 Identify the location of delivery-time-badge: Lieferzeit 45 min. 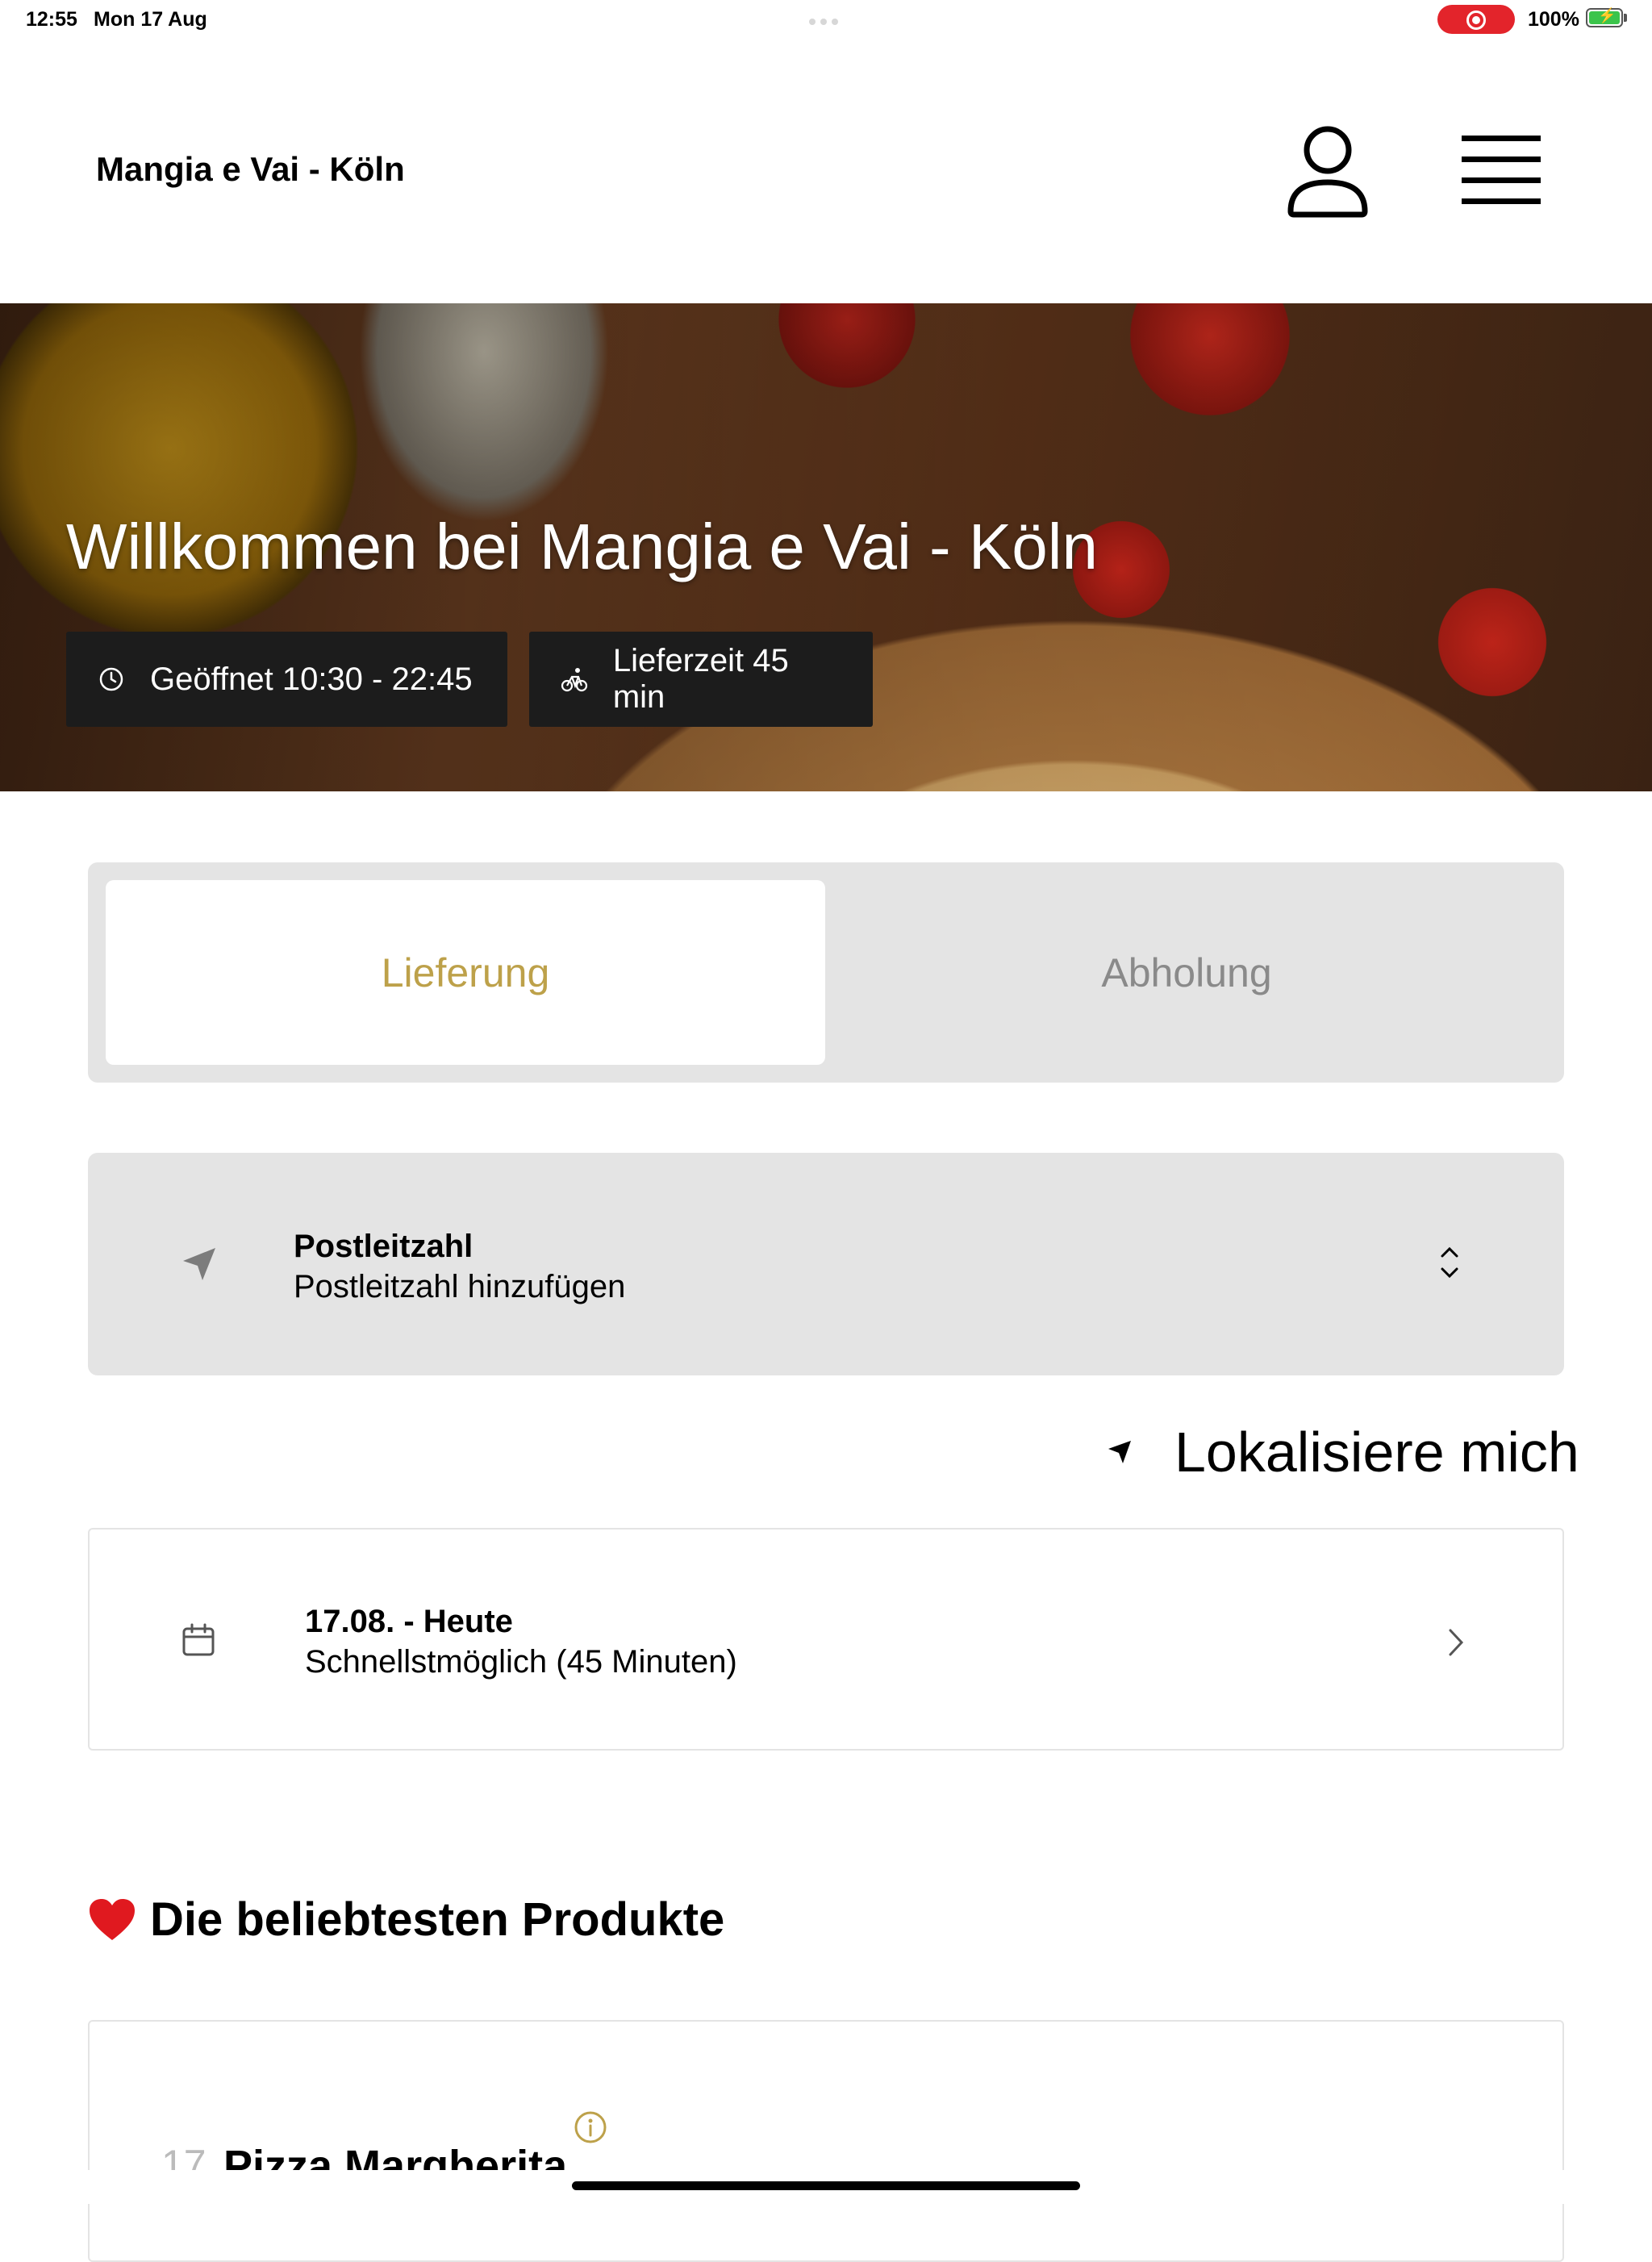
(701, 679).